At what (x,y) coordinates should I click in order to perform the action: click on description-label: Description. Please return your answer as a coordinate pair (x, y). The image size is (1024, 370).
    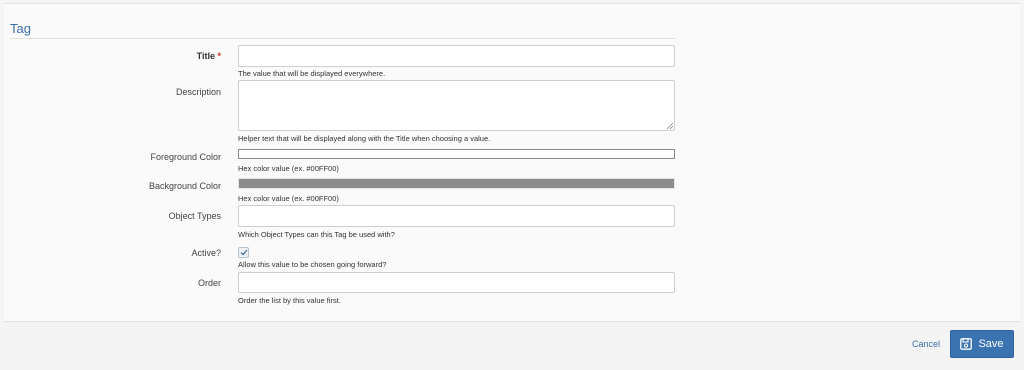
    Looking at the image, I should click on (198, 92).